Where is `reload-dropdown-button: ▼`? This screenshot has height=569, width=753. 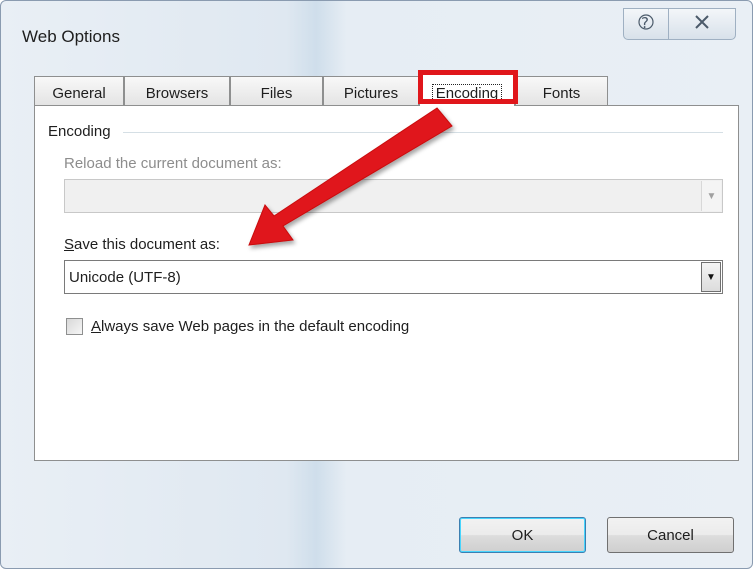 reload-dropdown-button: ▼ is located at coordinates (711, 196).